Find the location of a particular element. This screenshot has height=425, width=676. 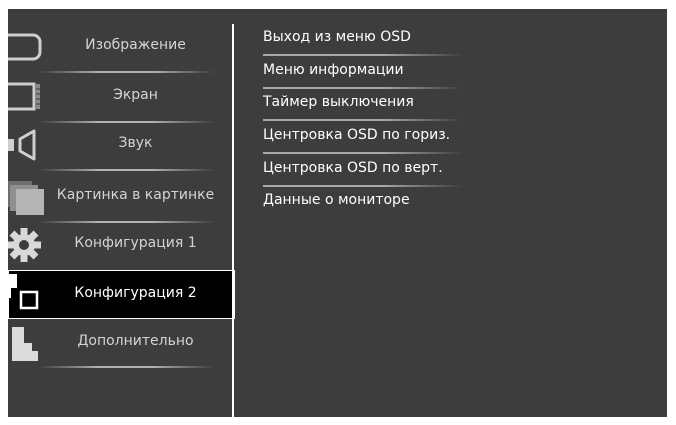

menu-item-label: Экран is located at coordinates (135, 95).